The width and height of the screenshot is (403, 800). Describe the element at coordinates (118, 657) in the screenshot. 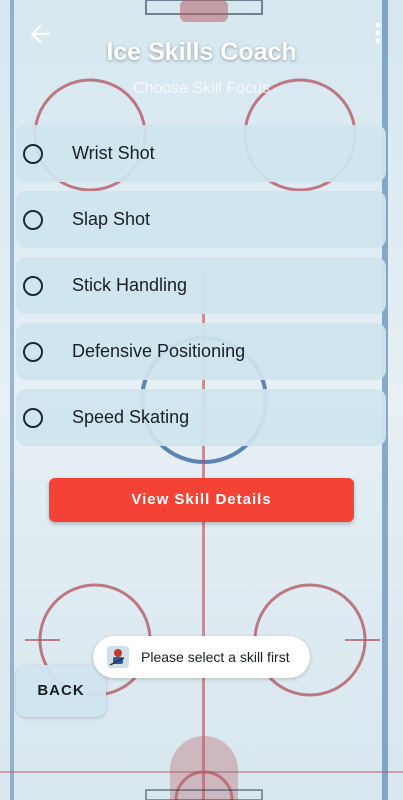

I see `hockey-app-icon` at that location.